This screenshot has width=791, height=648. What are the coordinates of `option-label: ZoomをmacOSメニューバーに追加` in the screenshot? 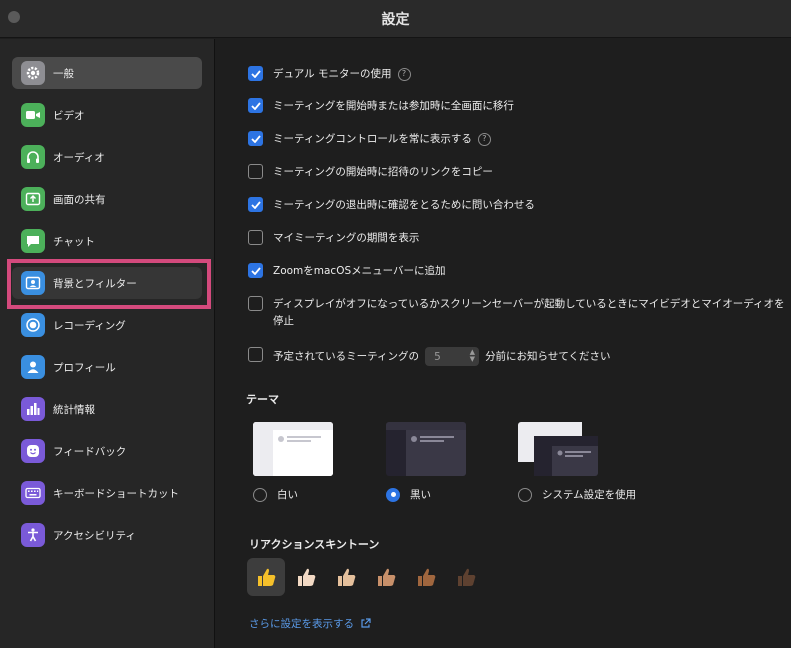 It's located at (359, 271).